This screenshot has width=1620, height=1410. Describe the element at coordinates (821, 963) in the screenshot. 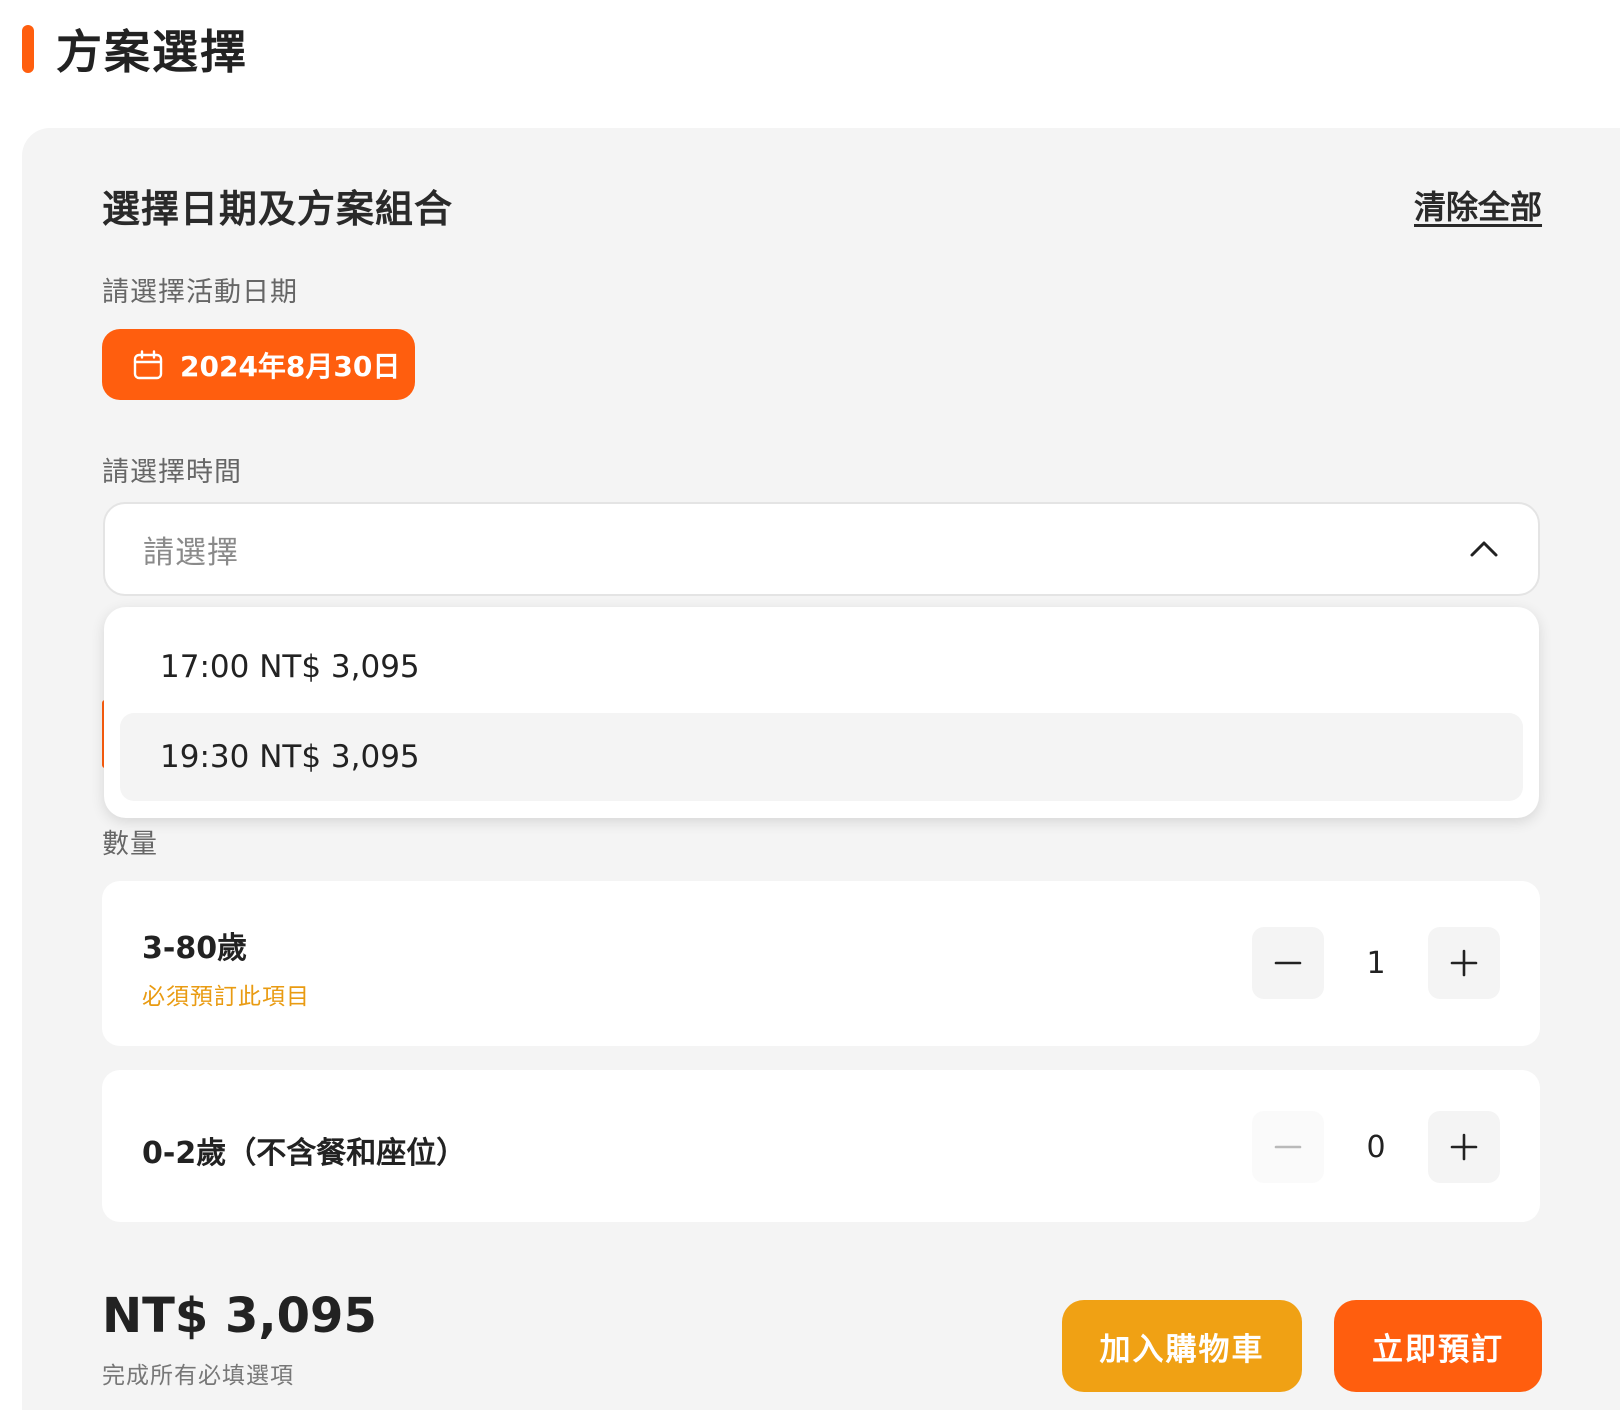

I see `quantity-row: 3-80歲 必須預訂此項目 1` at that location.